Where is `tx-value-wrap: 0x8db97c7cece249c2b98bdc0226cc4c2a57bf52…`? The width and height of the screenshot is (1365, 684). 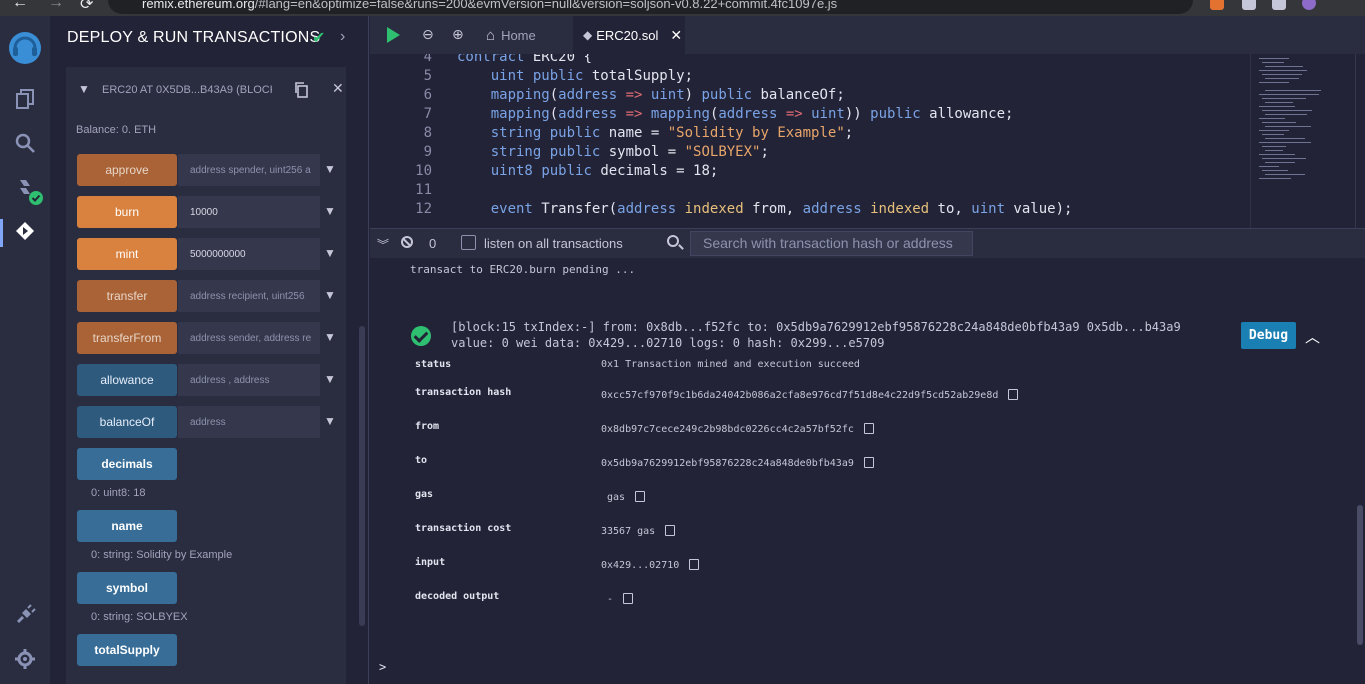 tx-value-wrap: 0x8db97c7cece249c2b98bdc0226cc4c2a57bf52… is located at coordinates (737, 428).